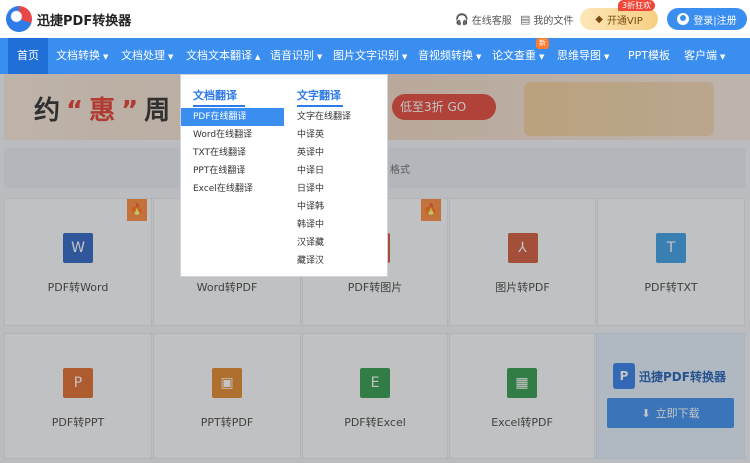  I want to click on menu-item-excel-translate: Excel在线翻译, so click(223, 189).